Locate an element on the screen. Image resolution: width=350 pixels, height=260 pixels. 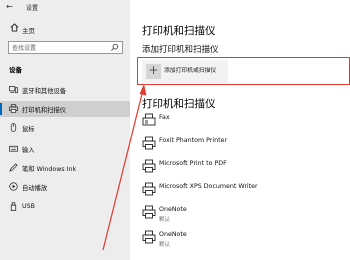
home-label: 主页 is located at coordinates (28, 31).